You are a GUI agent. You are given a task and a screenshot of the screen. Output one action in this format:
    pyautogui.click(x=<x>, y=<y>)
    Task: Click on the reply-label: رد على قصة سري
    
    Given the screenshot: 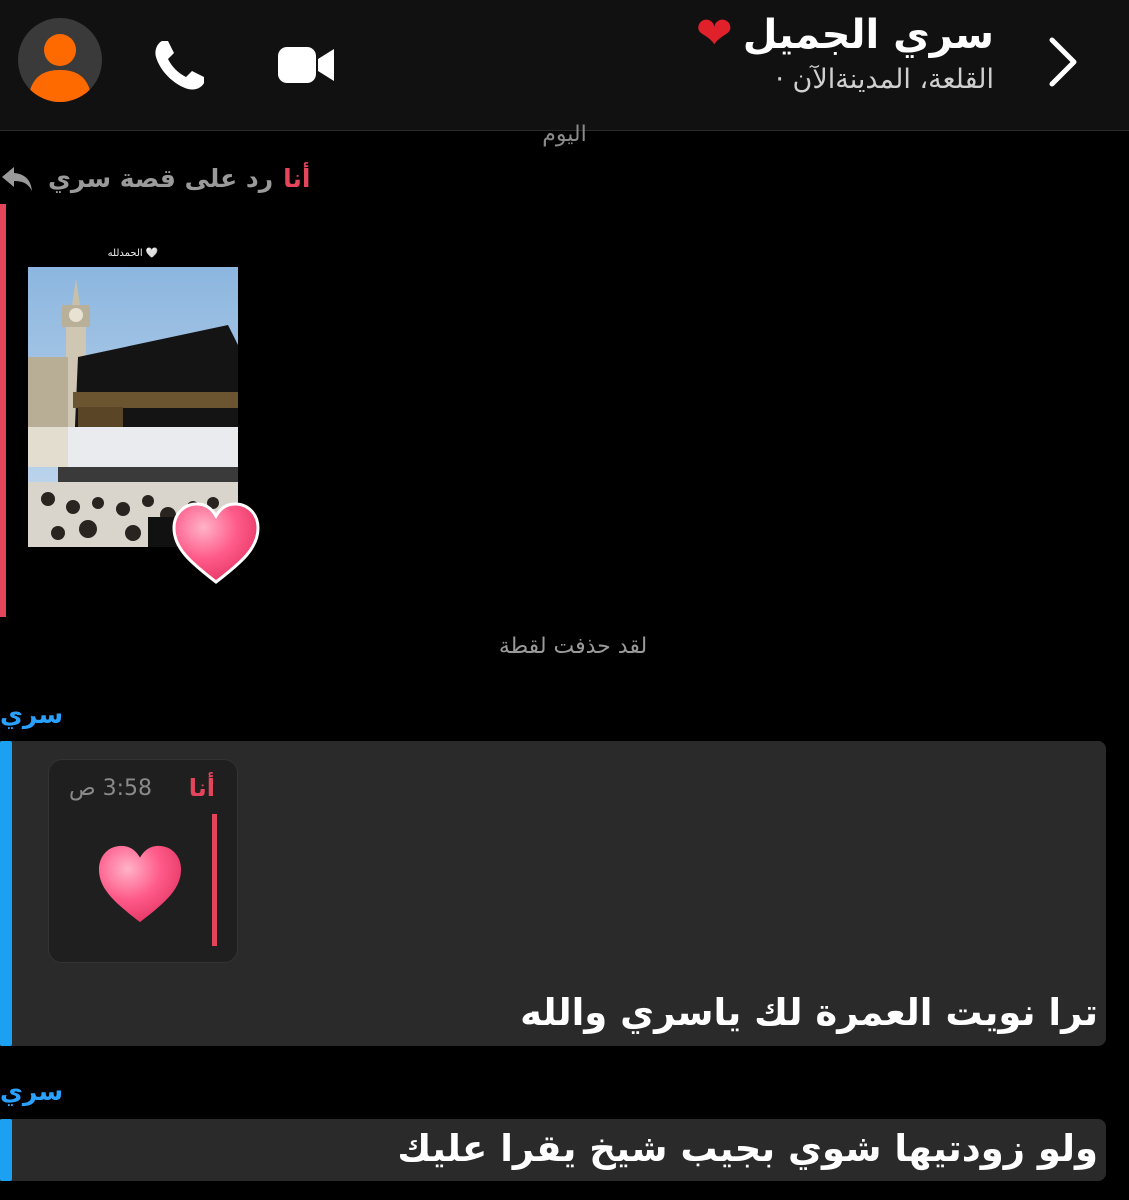 What is the action you would take?
    pyautogui.click(x=161, y=178)
    